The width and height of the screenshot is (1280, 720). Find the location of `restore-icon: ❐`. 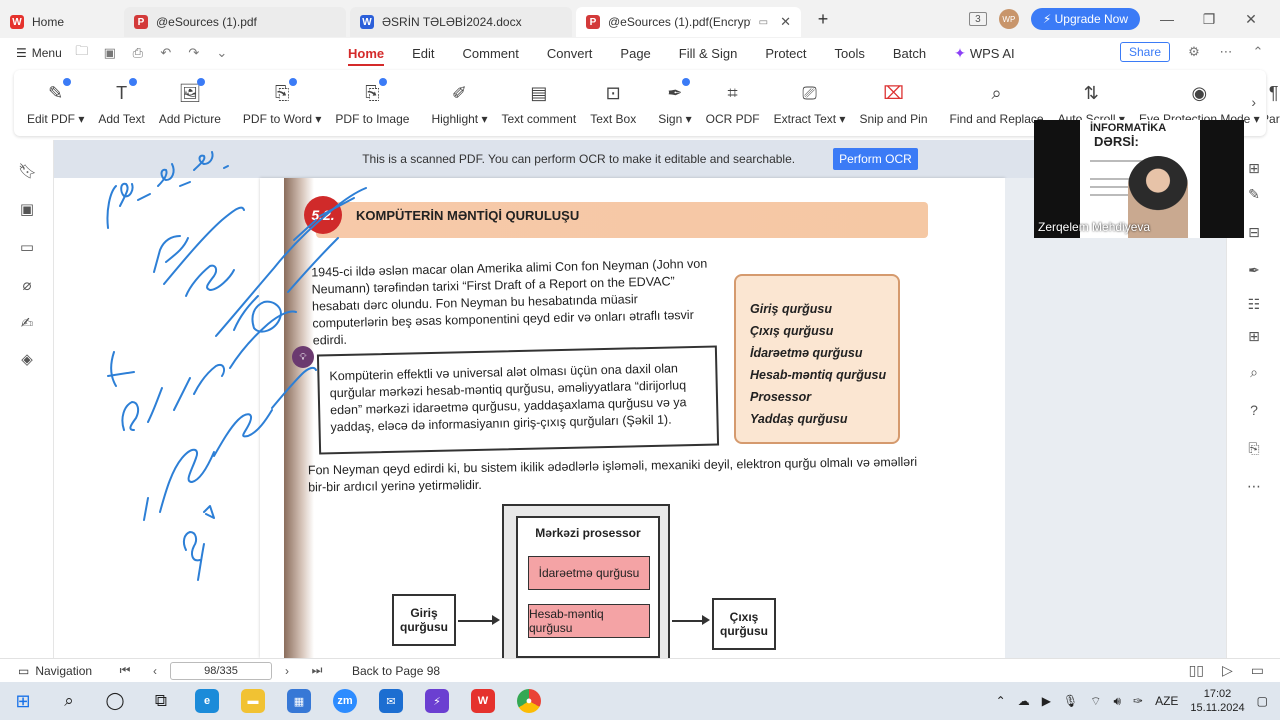

restore-icon: ❐ is located at coordinates (1209, 19).